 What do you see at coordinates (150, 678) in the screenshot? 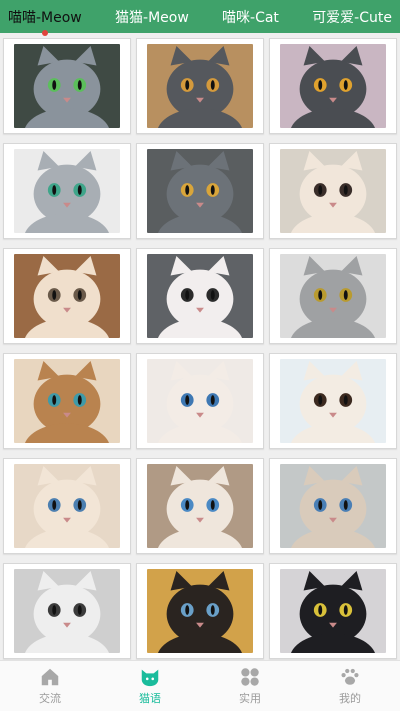
I see `cat-face-icon` at bounding box center [150, 678].